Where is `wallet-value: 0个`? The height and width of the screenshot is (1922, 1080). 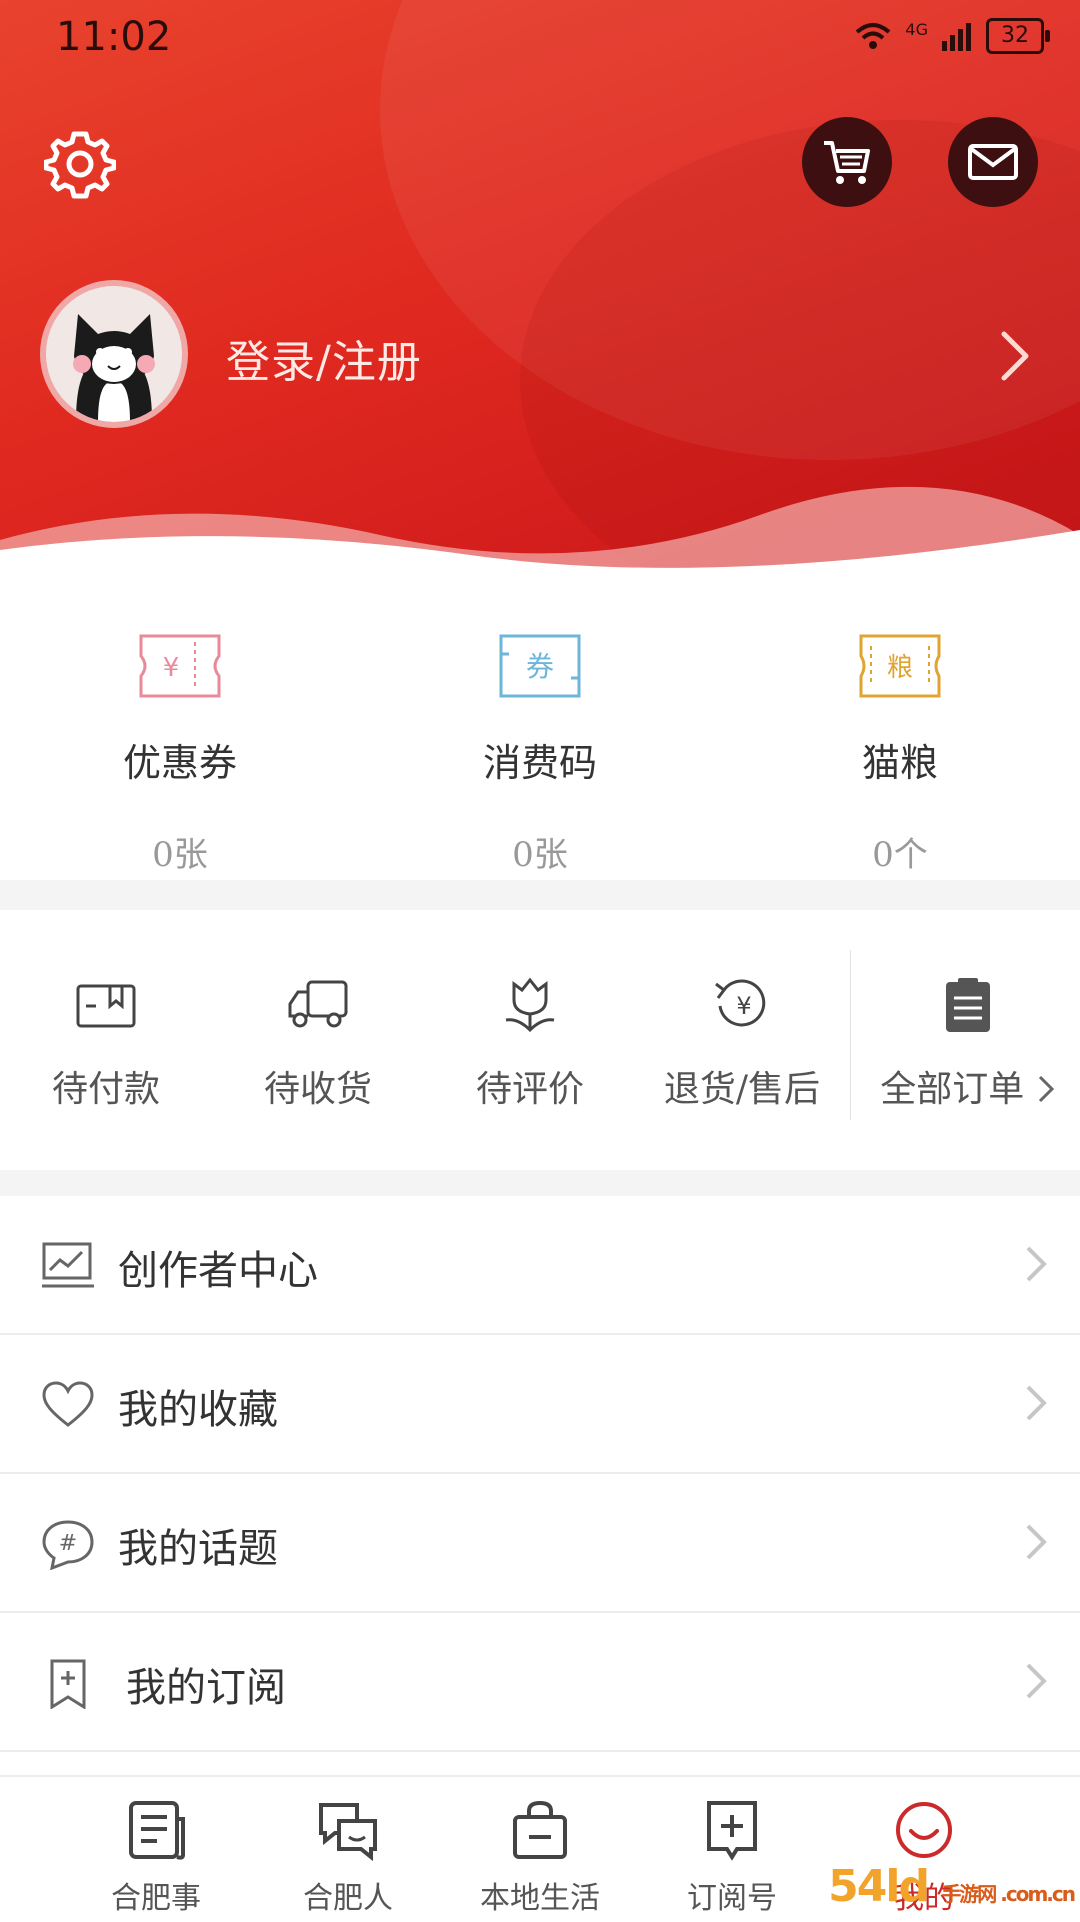 wallet-value: 0个 is located at coordinates (900, 855).